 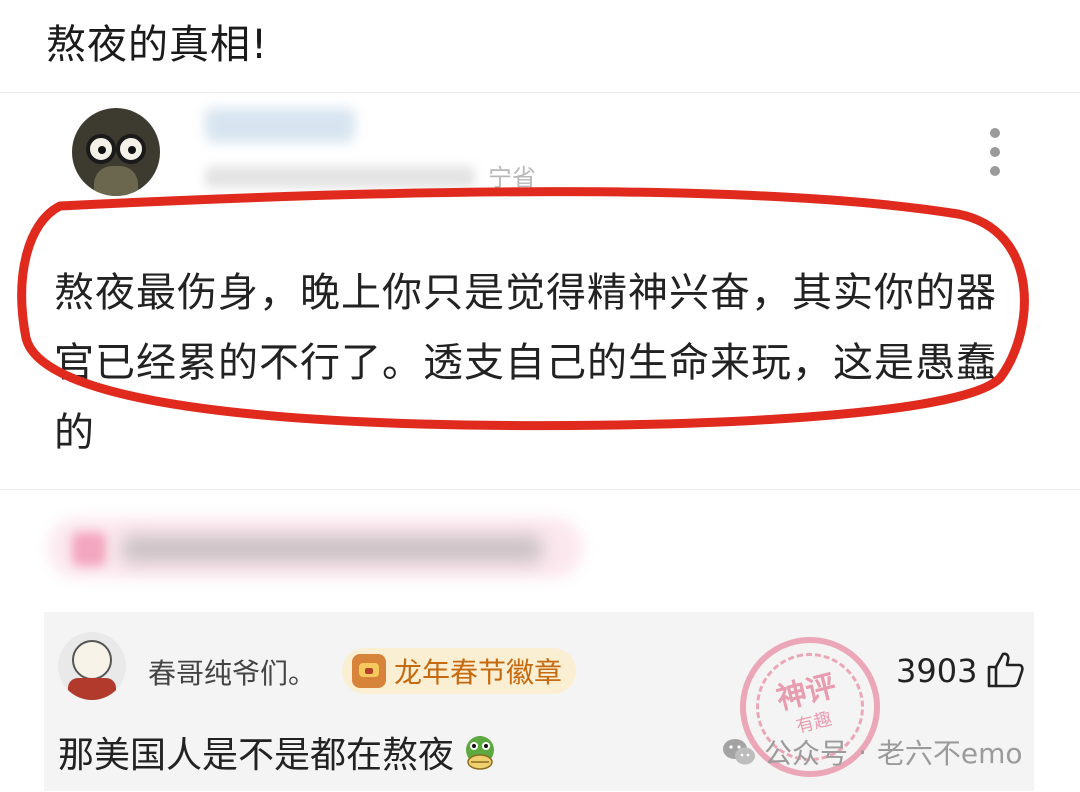 What do you see at coordinates (92, 689) in the screenshot?
I see `avatar-scarf` at bounding box center [92, 689].